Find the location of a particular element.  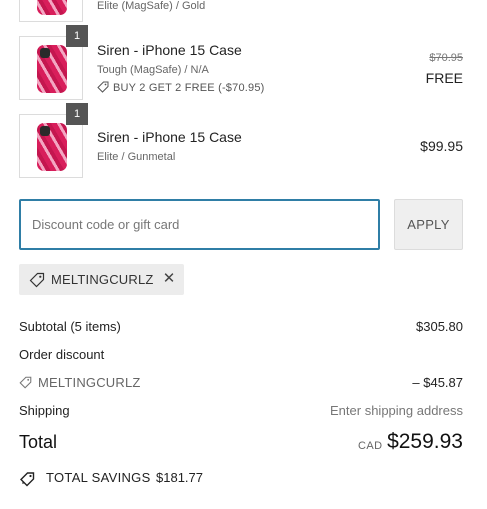

item-promo: BUY 2 GET 2 FREE (-$70.95) is located at coordinates (181, 88).